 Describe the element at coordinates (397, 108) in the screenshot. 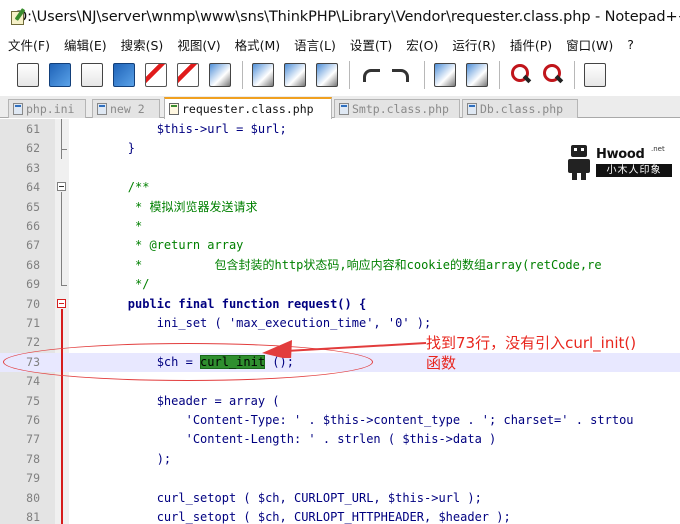

I see `tab-smtp-class-php: Smtp.class.php` at that location.